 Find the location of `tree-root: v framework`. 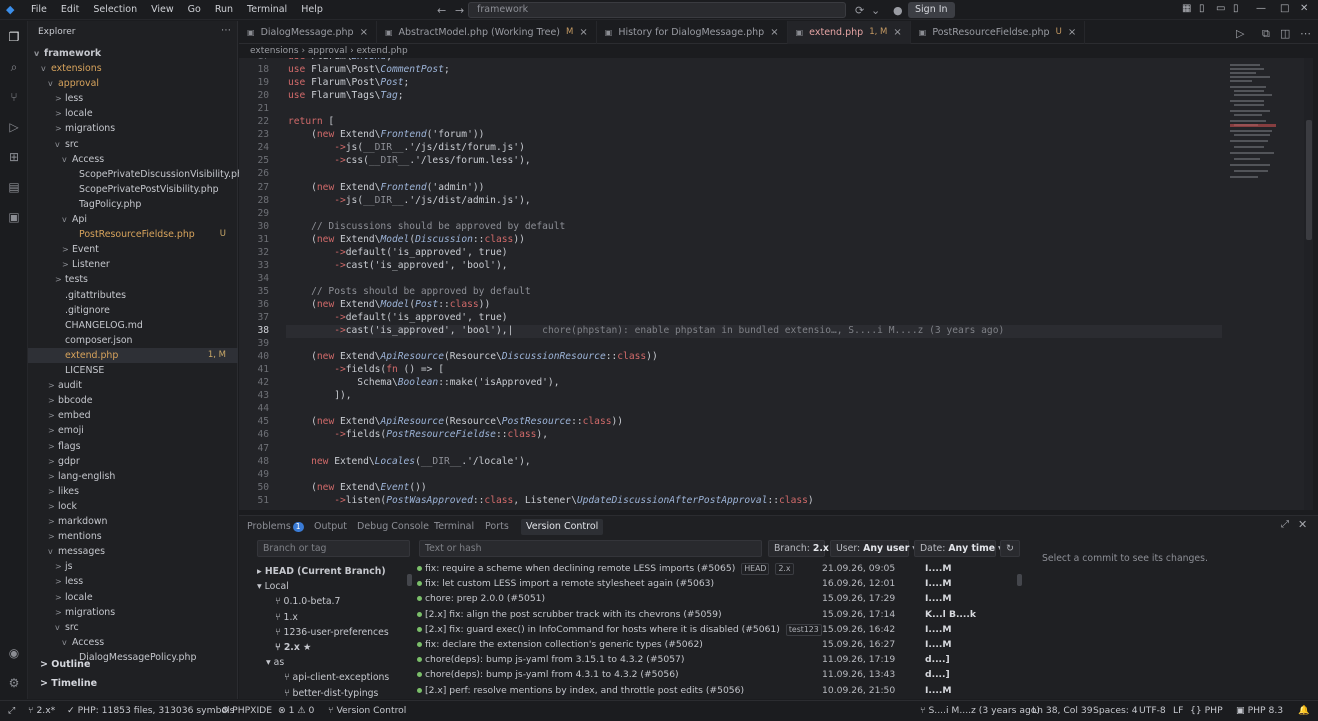

tree-root: v framework is located at coordinates (133, 53).